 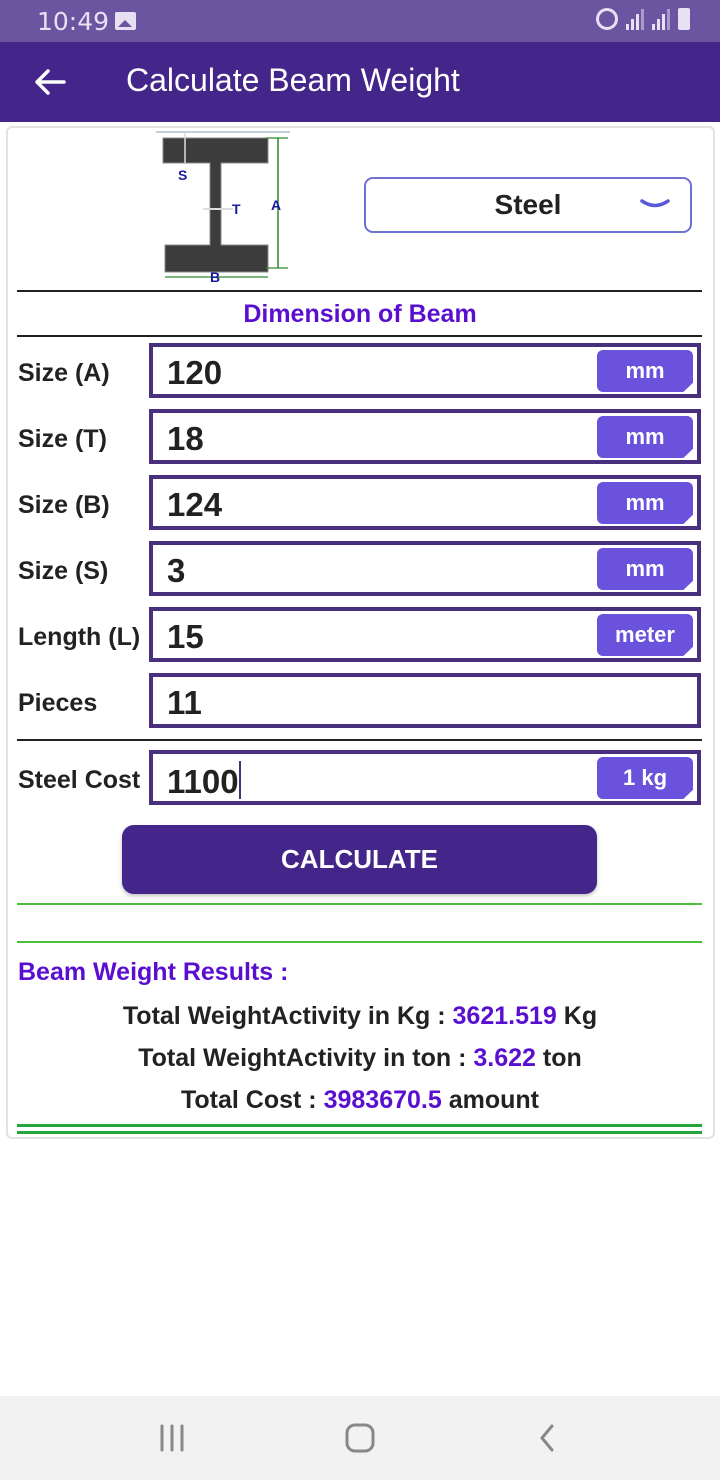 I want to click on recent-apps-icon, so click(x=172, y=1438).